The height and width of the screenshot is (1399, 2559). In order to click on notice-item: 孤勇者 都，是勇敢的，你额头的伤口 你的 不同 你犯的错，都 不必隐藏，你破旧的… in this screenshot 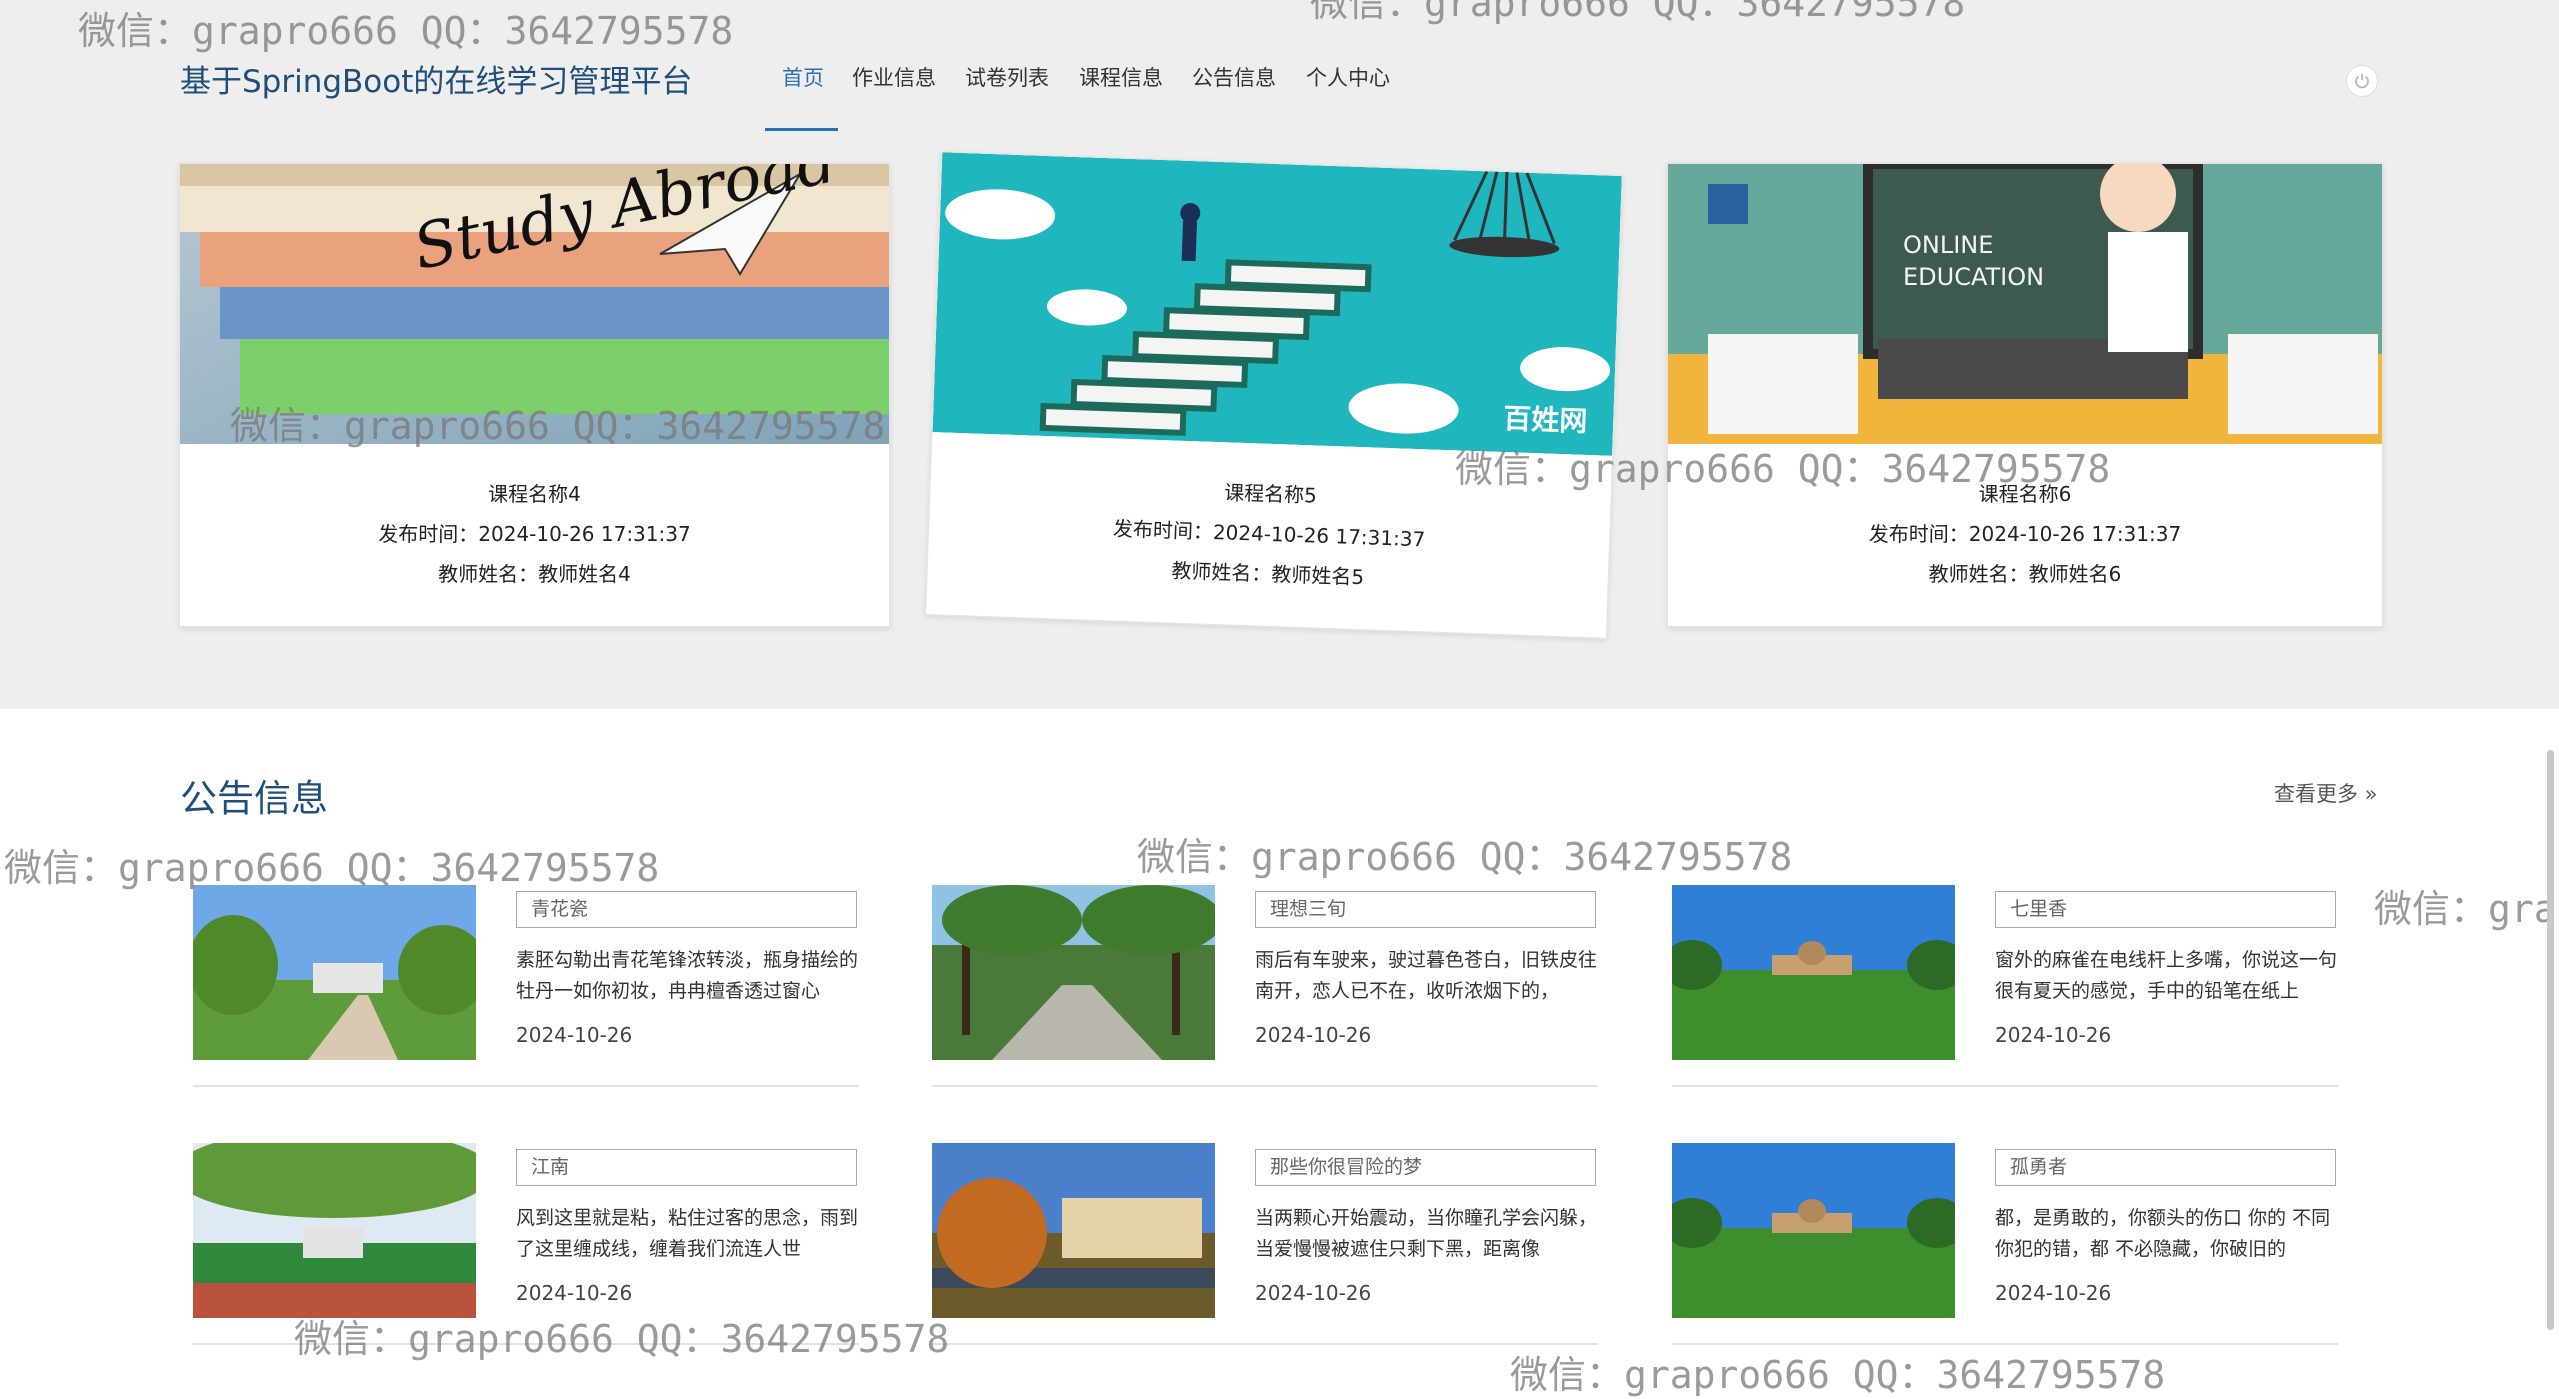, I will do `click(2005, 1244)`.